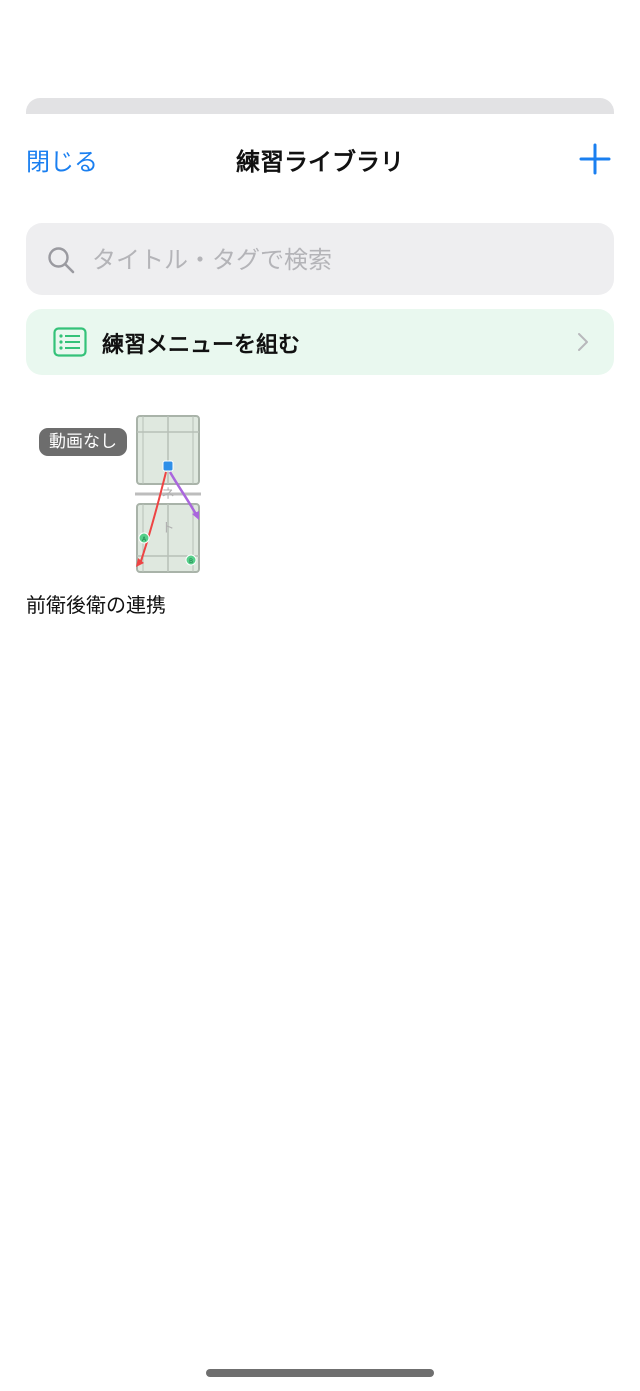 Image resolution: width=640 pixels, height=1391 pixels. Describe the element at coordinates (320, 342) in the screenshot. I see `build-menu-row: 練習メニューを組む` at that location.